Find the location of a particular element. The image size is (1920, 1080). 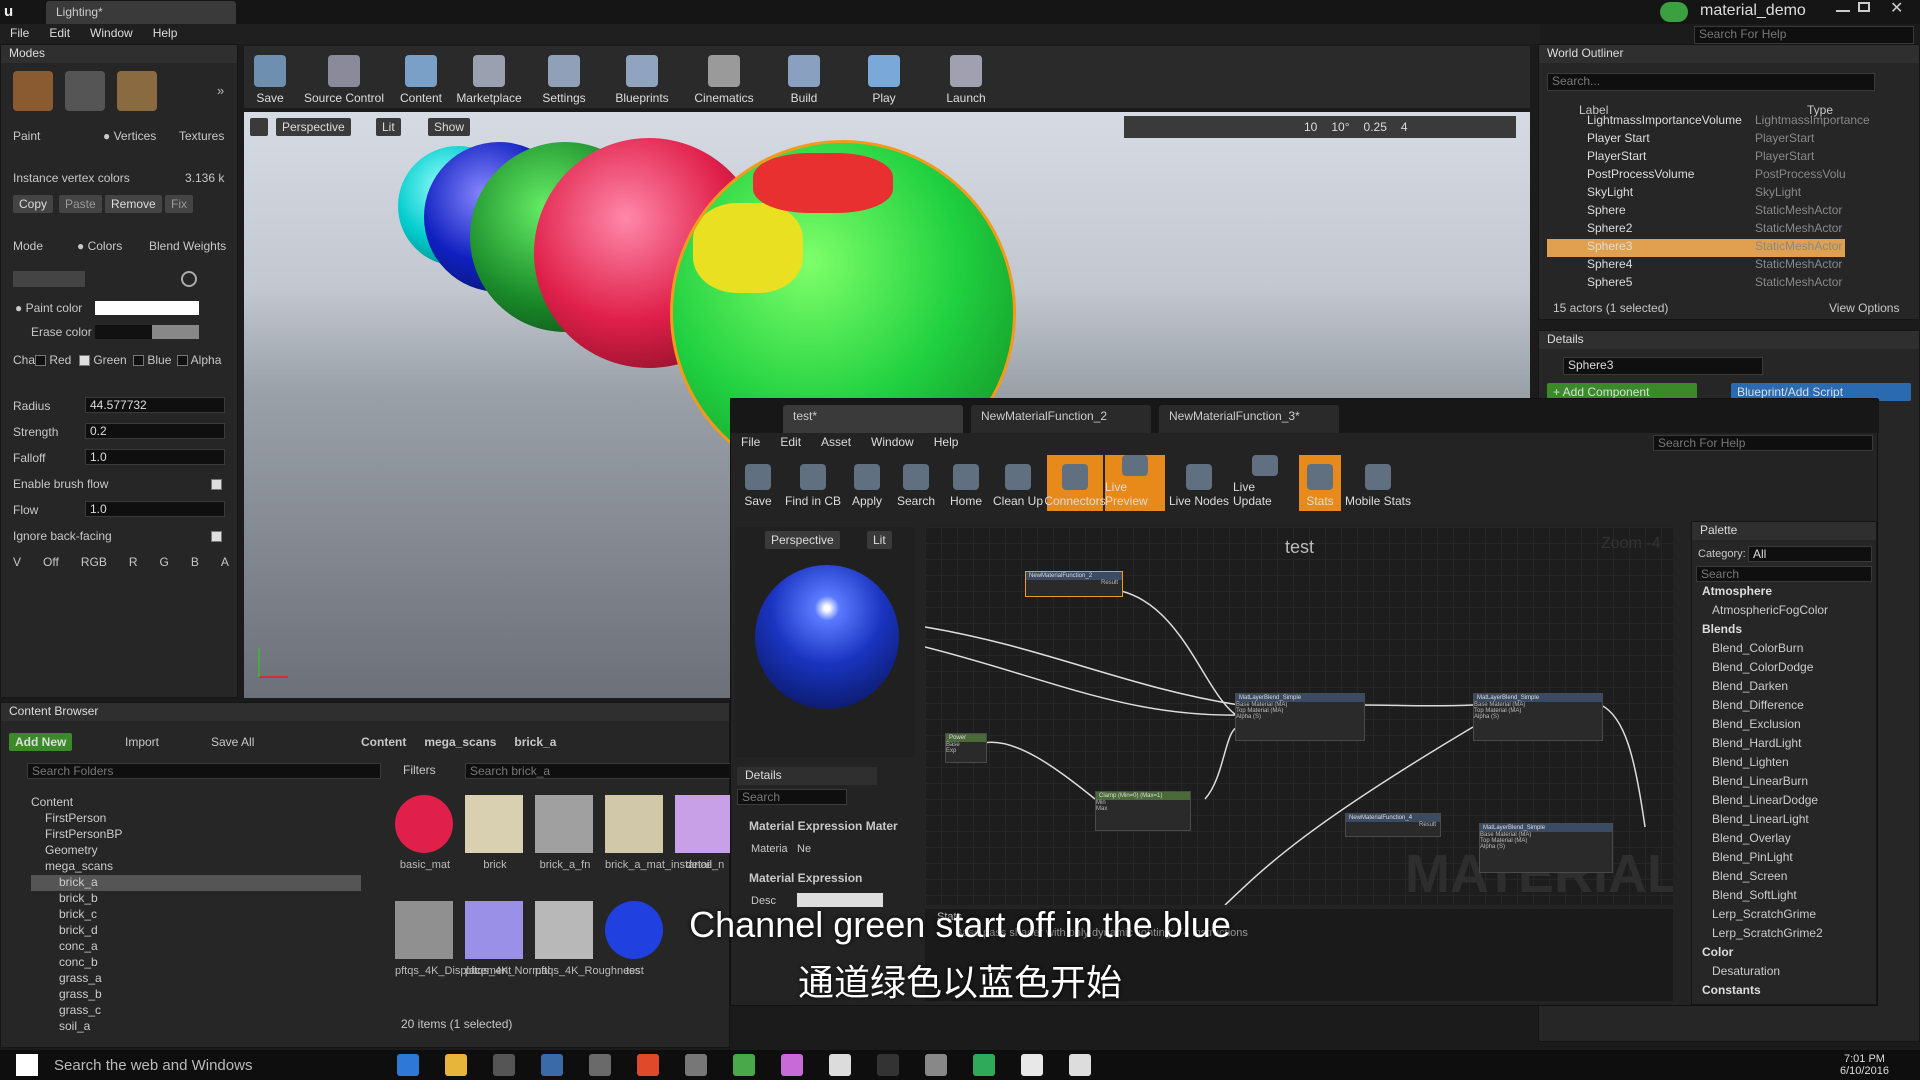

toolbar-blueprints-button: Blueprints is located at coordinates (642, 77).